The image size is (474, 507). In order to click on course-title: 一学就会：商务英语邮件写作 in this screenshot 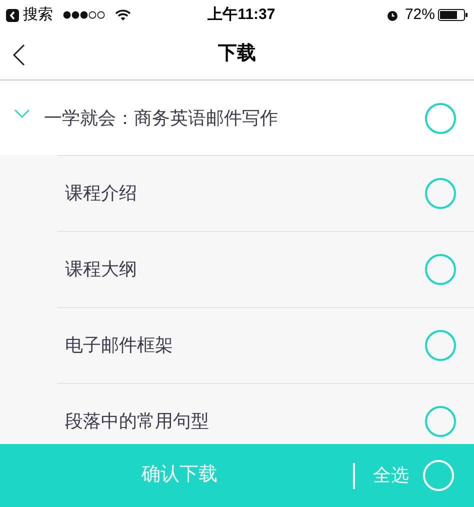, I will do `click(161, 118)`.